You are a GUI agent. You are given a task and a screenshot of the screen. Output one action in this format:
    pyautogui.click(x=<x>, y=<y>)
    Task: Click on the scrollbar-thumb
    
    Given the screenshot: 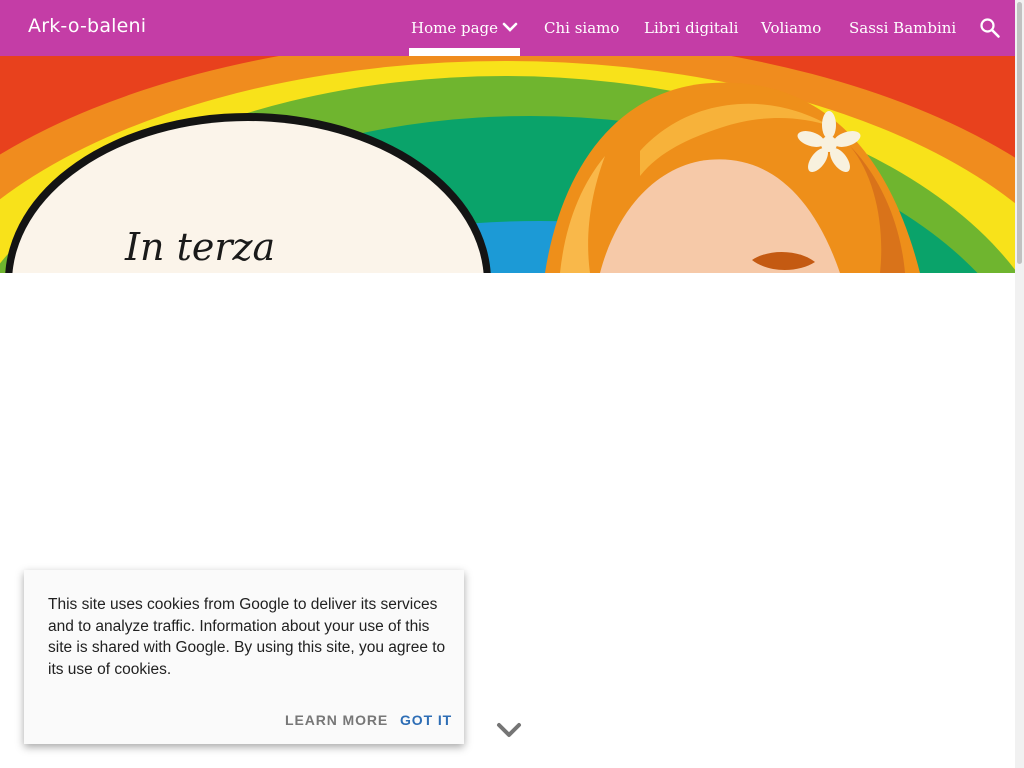 What is the action you would take?
    pyautogui.click(x=1019, y=133)
    